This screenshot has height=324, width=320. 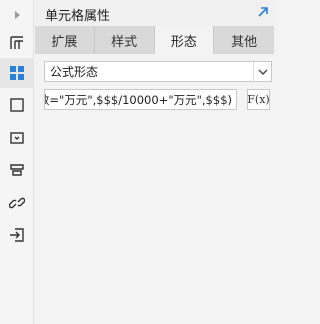 What do you see at coordinates (74, 72) in the screenshot?
I see `presentation-type-value: 公式形态` at bounding box center [74, 72].